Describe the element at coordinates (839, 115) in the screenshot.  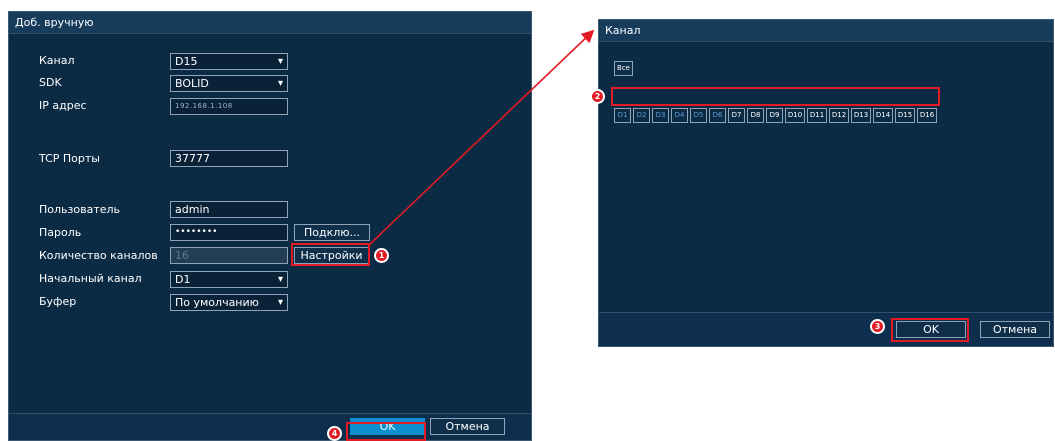
I see `channel-checkbox-d12: D12` at that location.